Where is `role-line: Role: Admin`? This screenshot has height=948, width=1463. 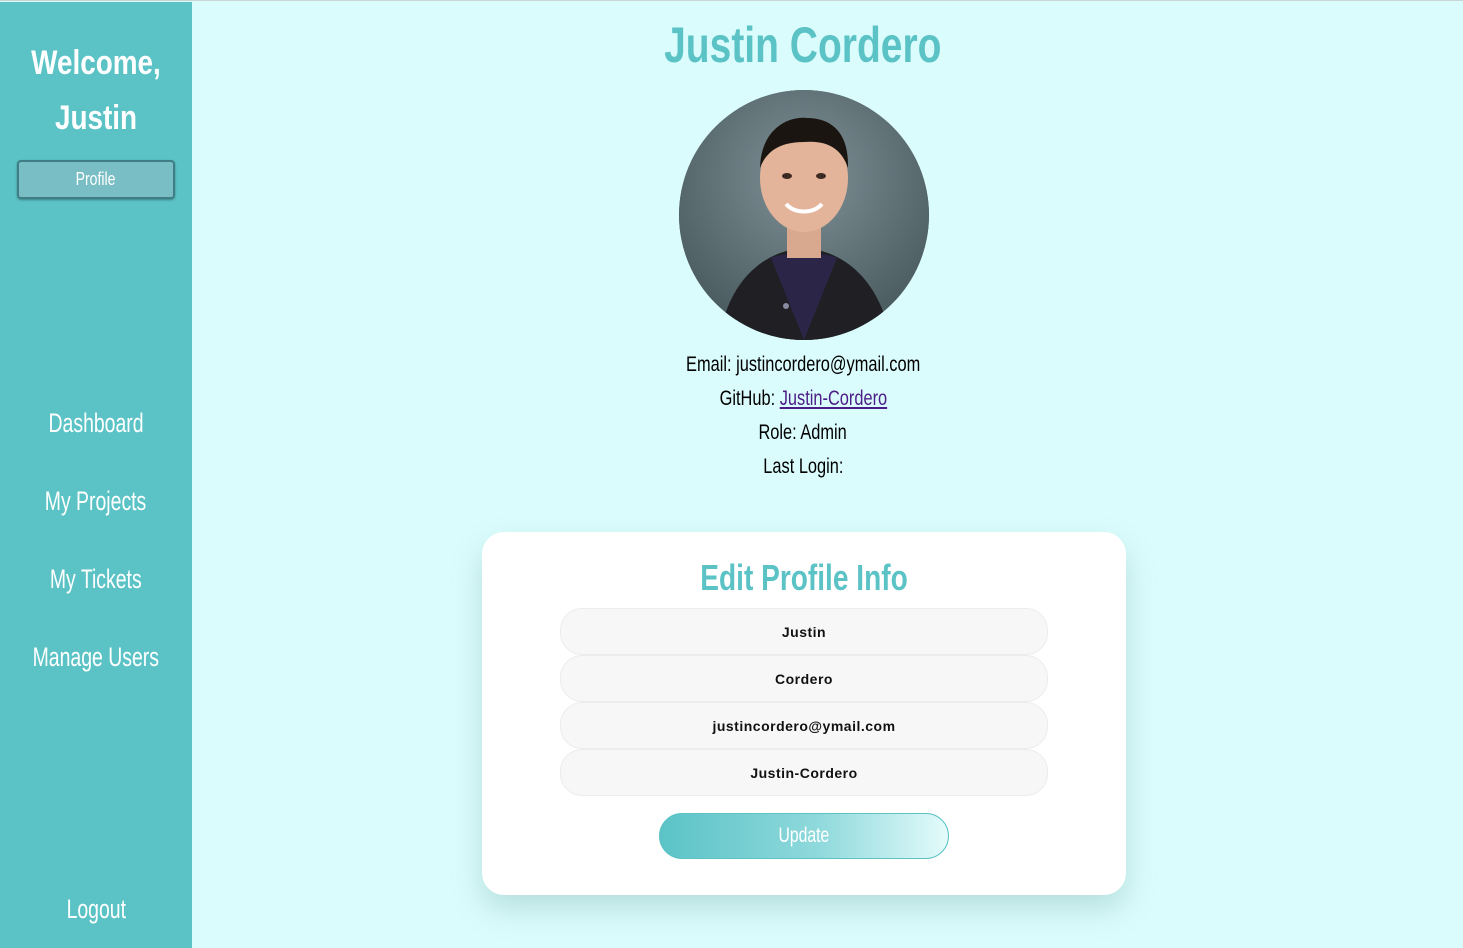 role-line: Role: Admin is located at coordinates (803, 433).